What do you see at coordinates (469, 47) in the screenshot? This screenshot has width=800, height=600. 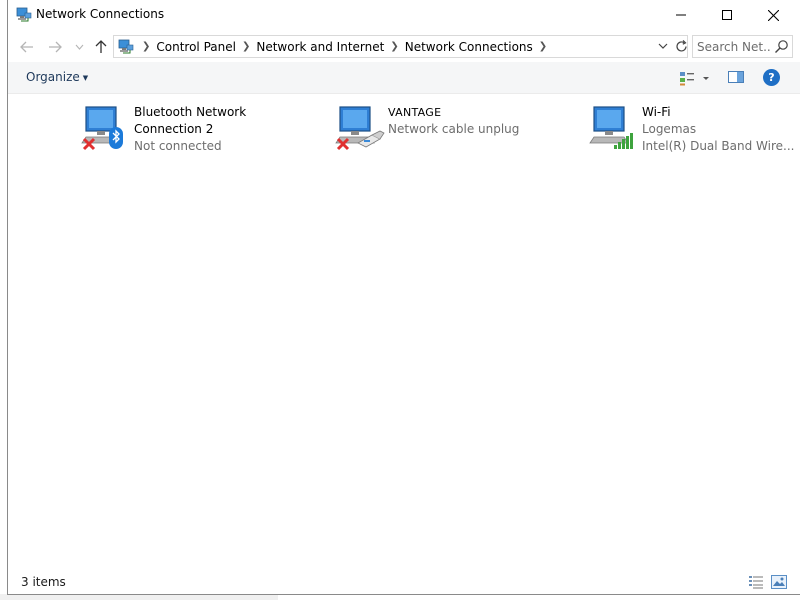 I see `breadcrumb-network-connections: Network Connections` at bounding box center [469, 47].